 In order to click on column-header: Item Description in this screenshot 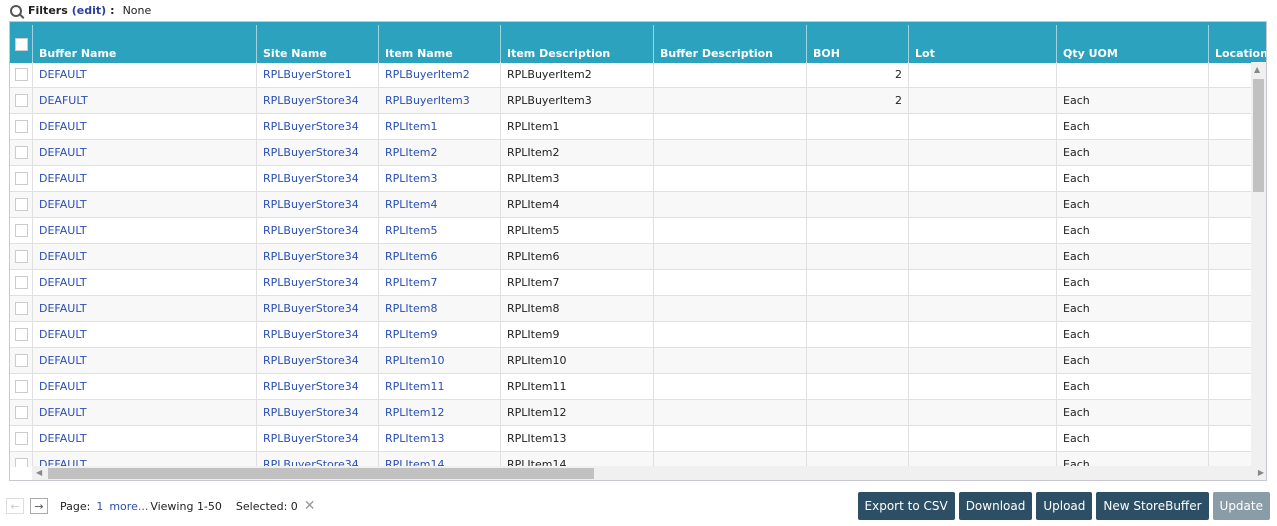, I will do `click(576, 44)`.